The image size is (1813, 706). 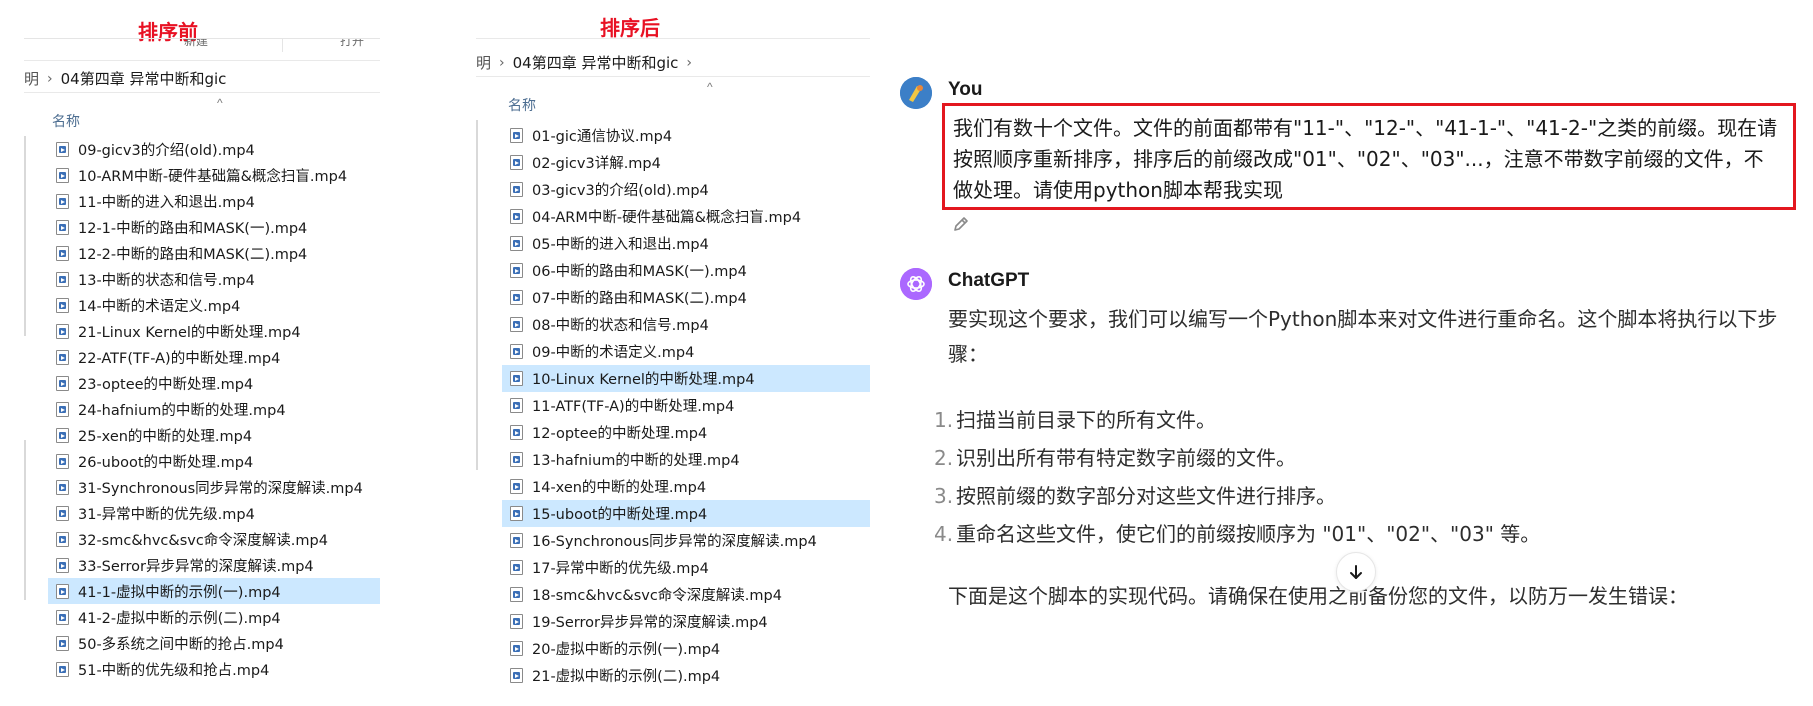 I want to click on file-row: 12-optee的中断处理.mp4, so click(x=686, y=432).